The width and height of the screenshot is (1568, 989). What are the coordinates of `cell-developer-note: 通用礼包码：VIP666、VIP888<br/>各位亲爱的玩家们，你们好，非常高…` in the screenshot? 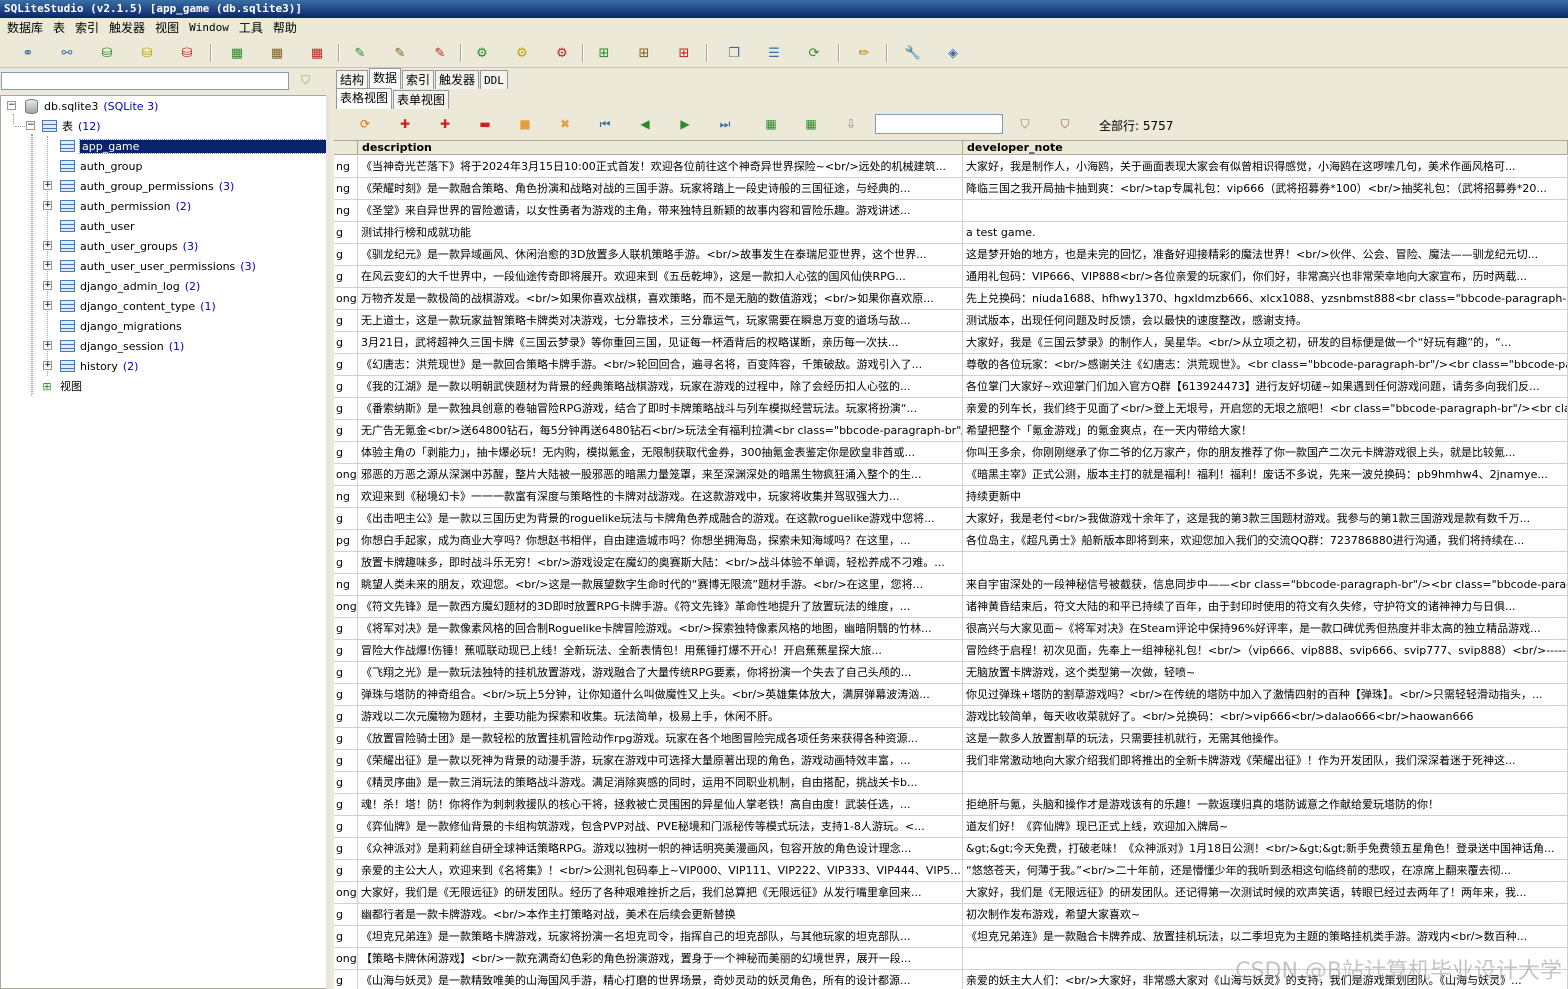 It's located at (1265, 277).